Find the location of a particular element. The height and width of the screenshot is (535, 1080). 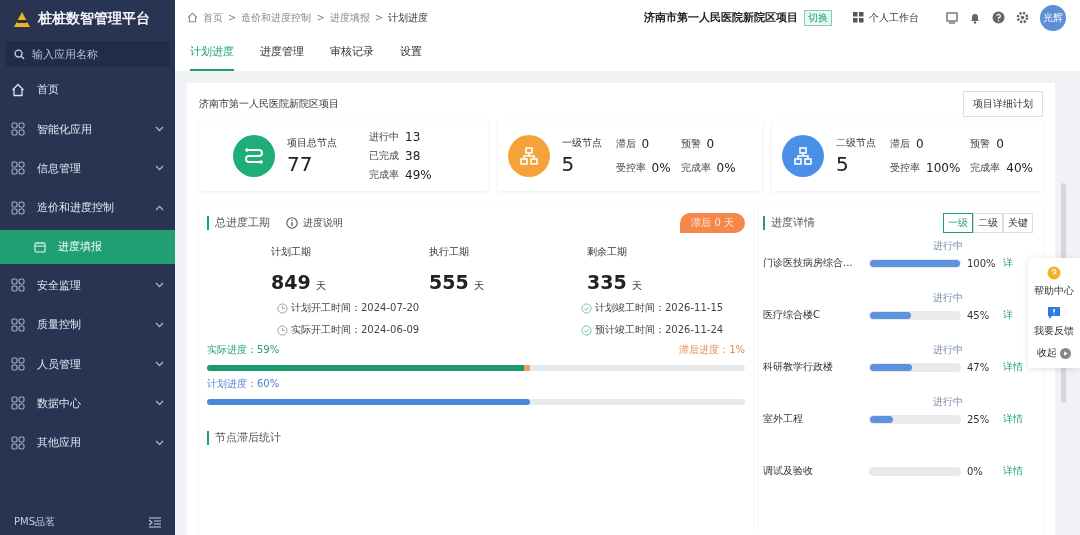

collapse-link: 收起 is located at coordinates (1047, 353).